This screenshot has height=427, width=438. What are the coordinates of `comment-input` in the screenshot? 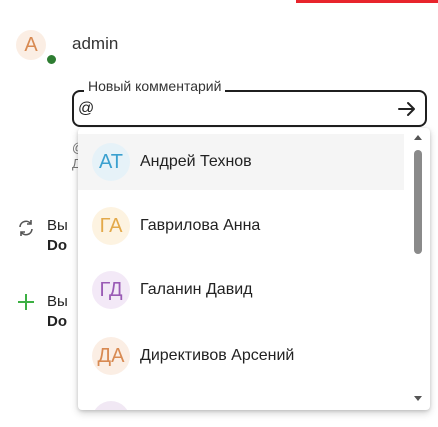 It's located at (228, 109).